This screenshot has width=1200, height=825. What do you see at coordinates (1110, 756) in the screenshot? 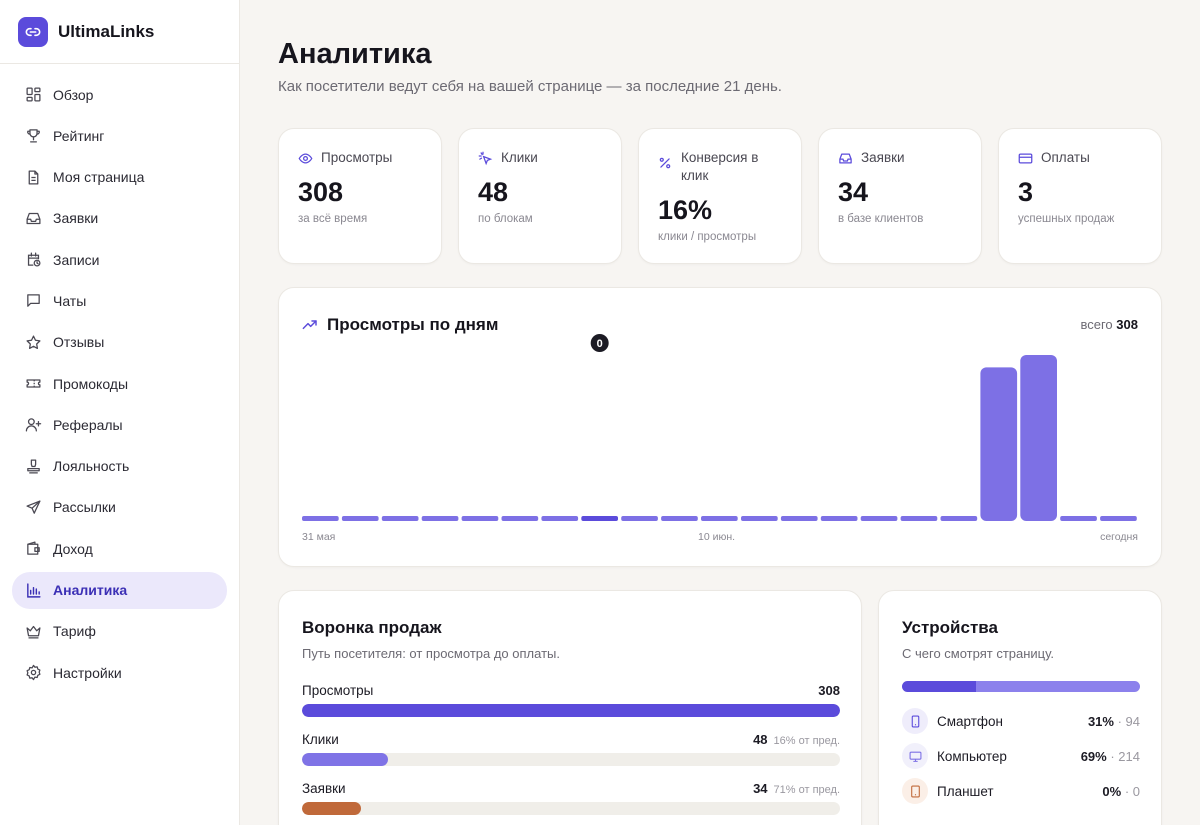
I see `device-value: 69% · 214` at bounding box center [1110, 756].